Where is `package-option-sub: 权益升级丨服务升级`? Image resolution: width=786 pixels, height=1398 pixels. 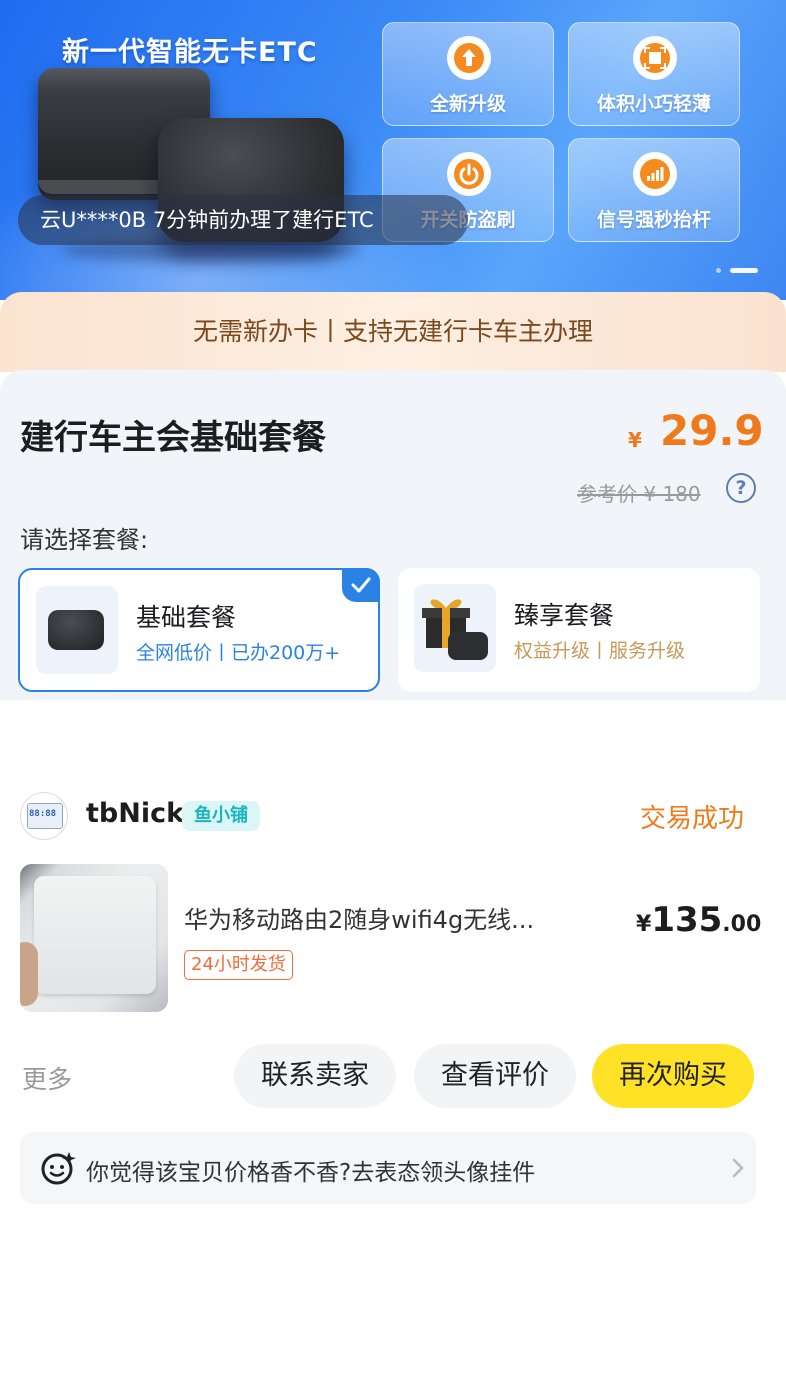 package-option-sub: 权益升级丨服务升级 is located at coordinates (600, 651).